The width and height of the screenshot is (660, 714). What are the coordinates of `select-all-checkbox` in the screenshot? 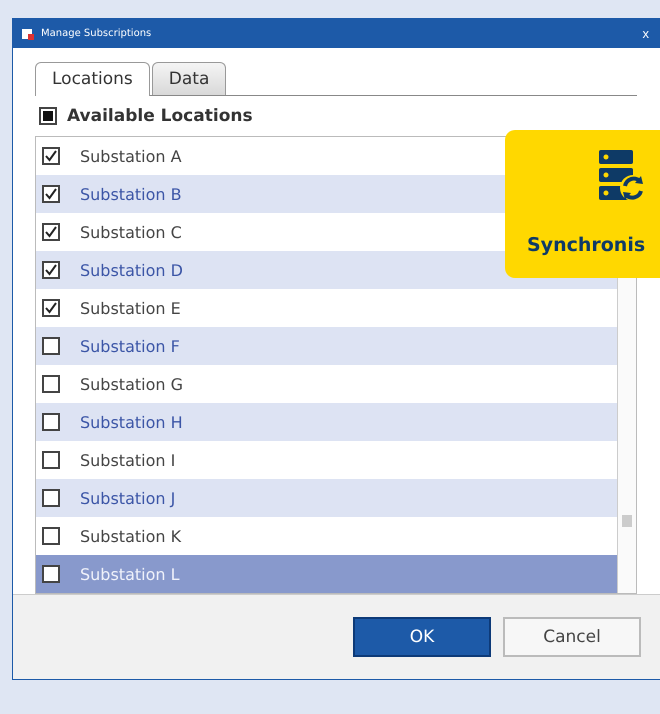 It's located at (48, 116).